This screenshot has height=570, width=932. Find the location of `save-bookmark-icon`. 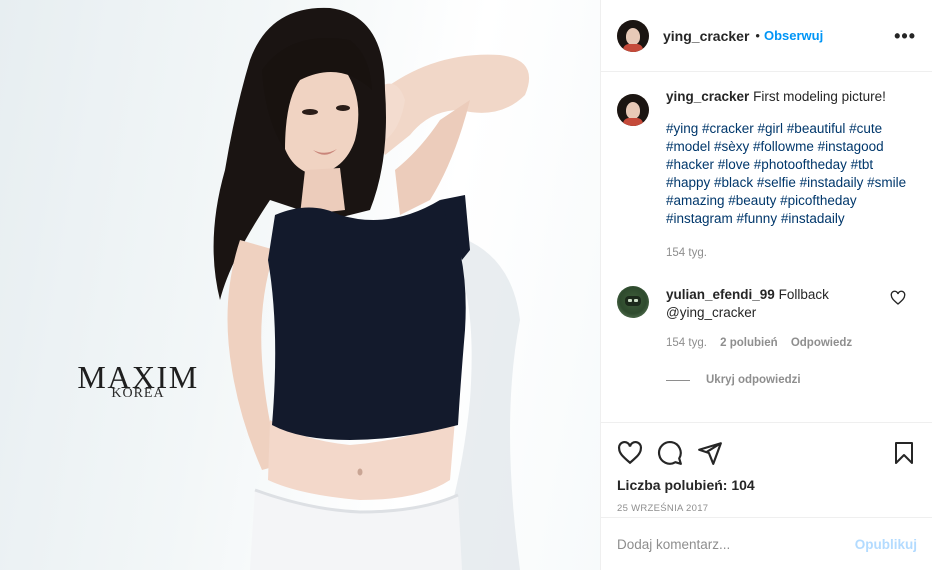

save-bookmark-icon is located at coordinates (904, 453).